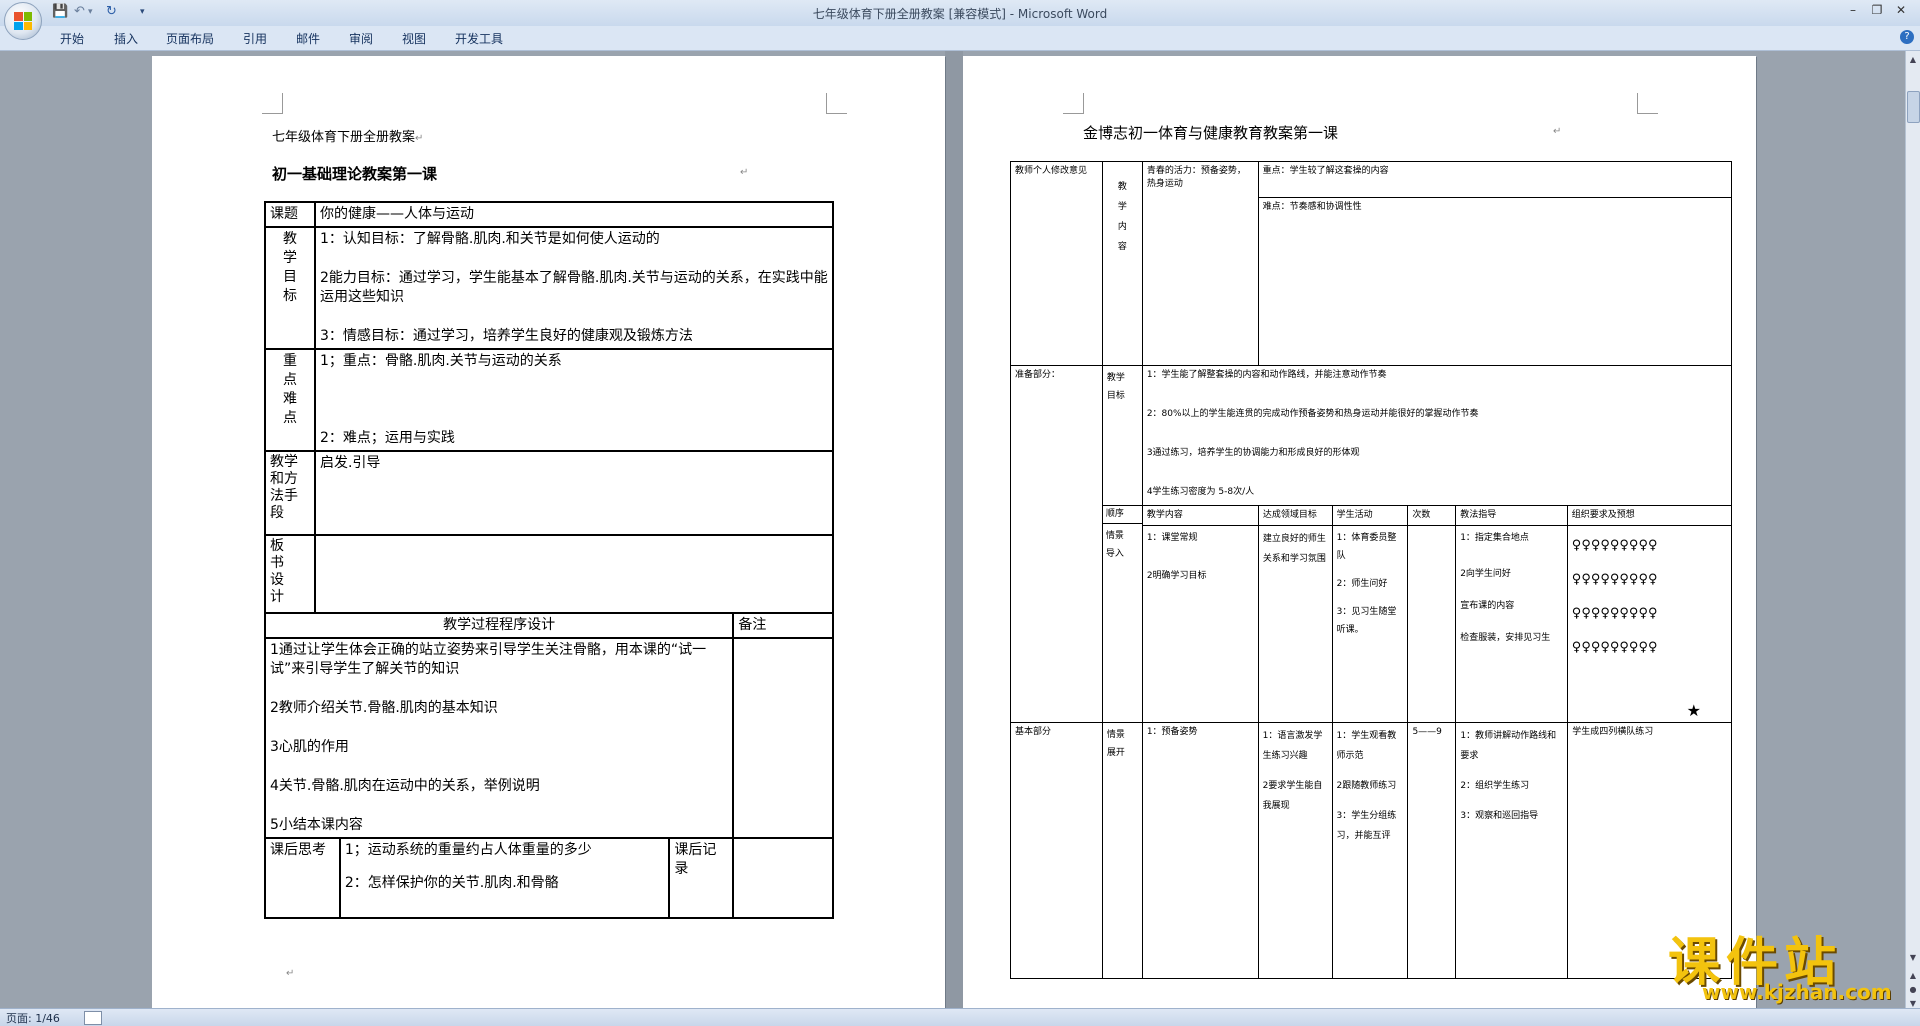 The height and width of the screenshot is (1026, 1920). I want to click on page-count-status: 页面: 1/46, so click(33, 1018).